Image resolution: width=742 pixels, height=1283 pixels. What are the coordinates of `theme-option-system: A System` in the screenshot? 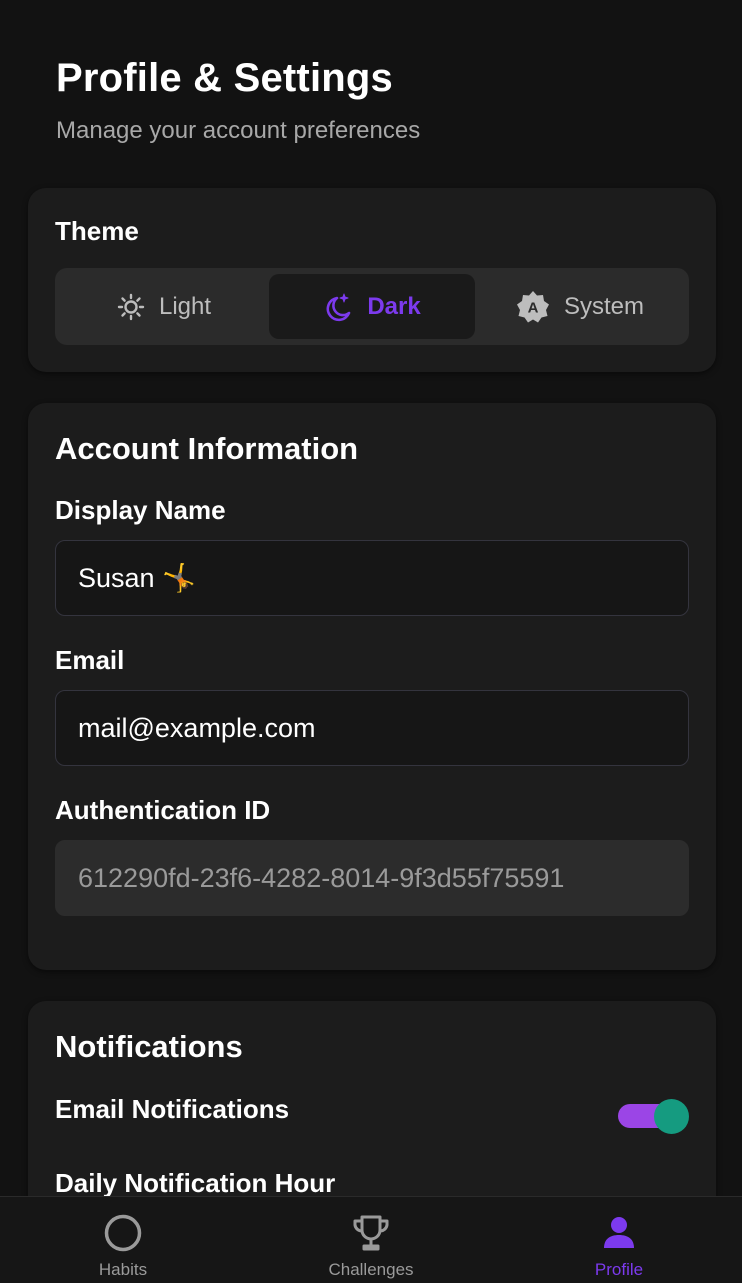 It's located at (580, 306).